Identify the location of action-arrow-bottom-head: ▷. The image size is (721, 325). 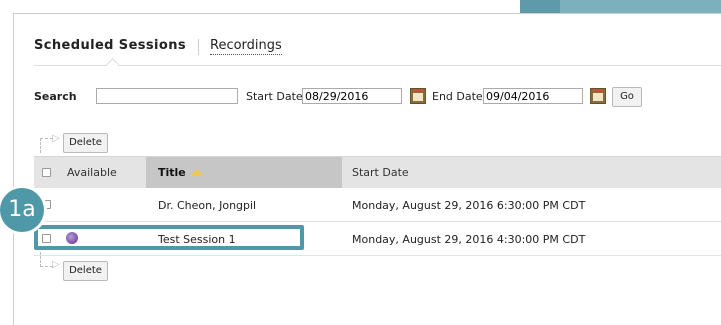
(56, 264).